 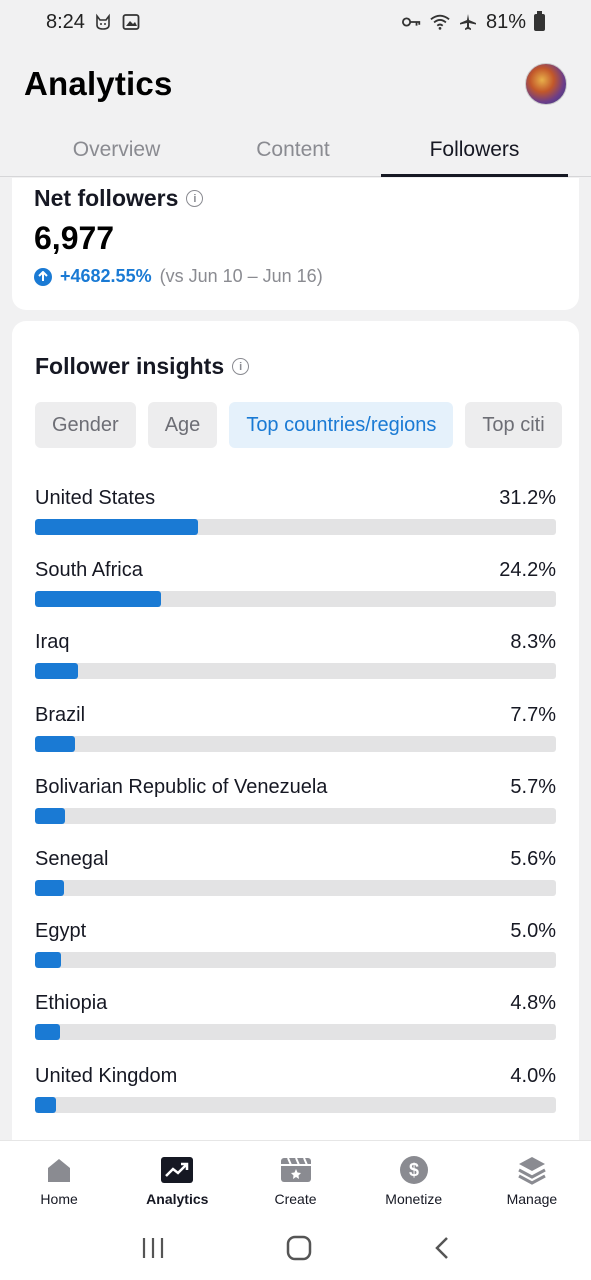 What do you see at coordinates (468, 22) in the screenshot?
I see `airplane-icon` at bounding box center [468, 22].